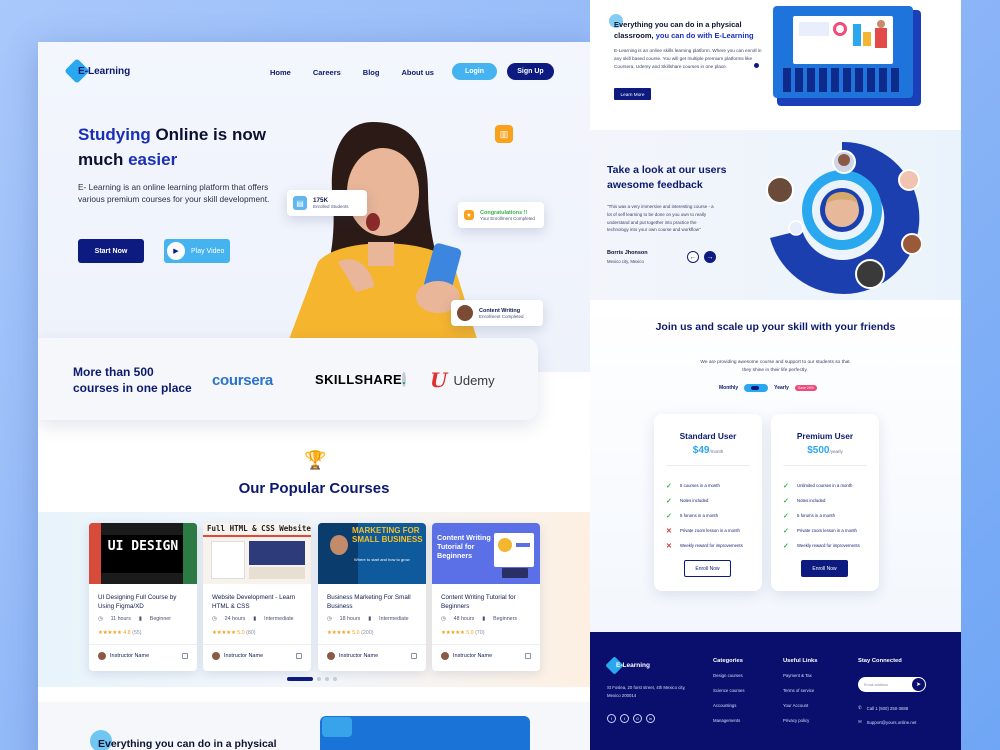 The width and height of the screenshot is (1000, 750). What do you see at coordinates (756, 388) in the screenshot?
I see `billing-toggle` at bounding box center [756, 388].